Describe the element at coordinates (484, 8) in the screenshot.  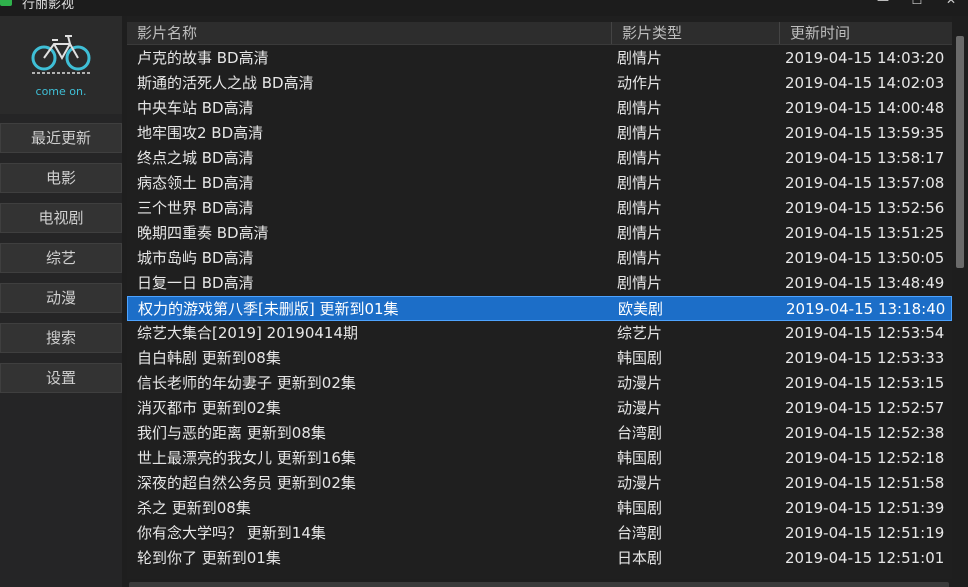
I see `title-bar: 行丽影视 — ☐ ✕` at that location.